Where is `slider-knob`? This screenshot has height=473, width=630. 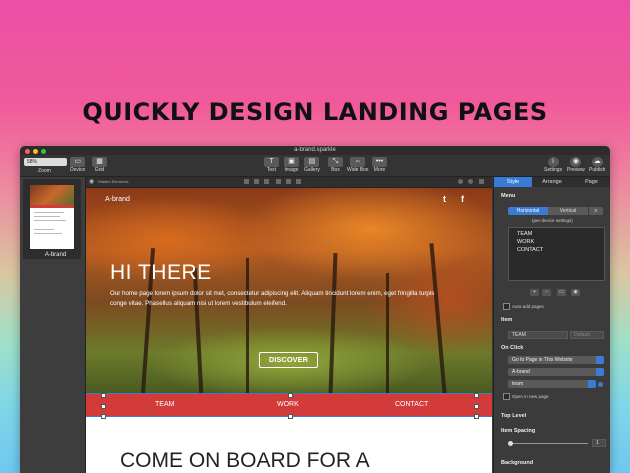
slider-knob is located at coordinates (510, 443).